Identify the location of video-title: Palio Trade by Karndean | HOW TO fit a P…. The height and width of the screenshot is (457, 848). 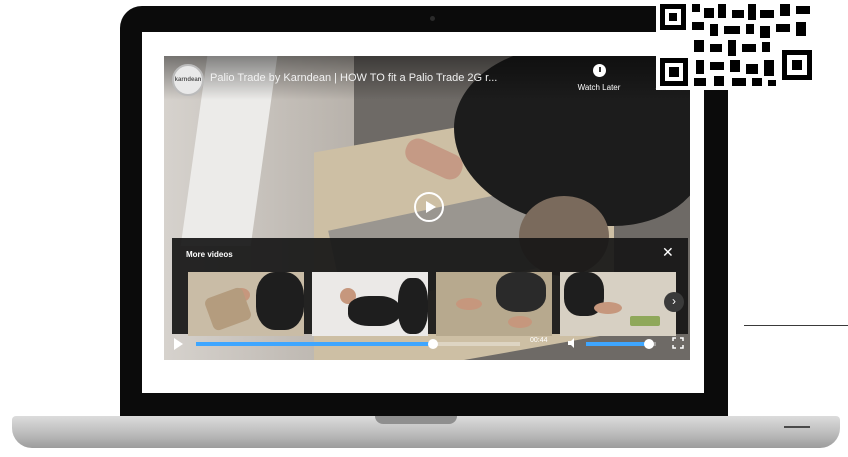
(375, 78).